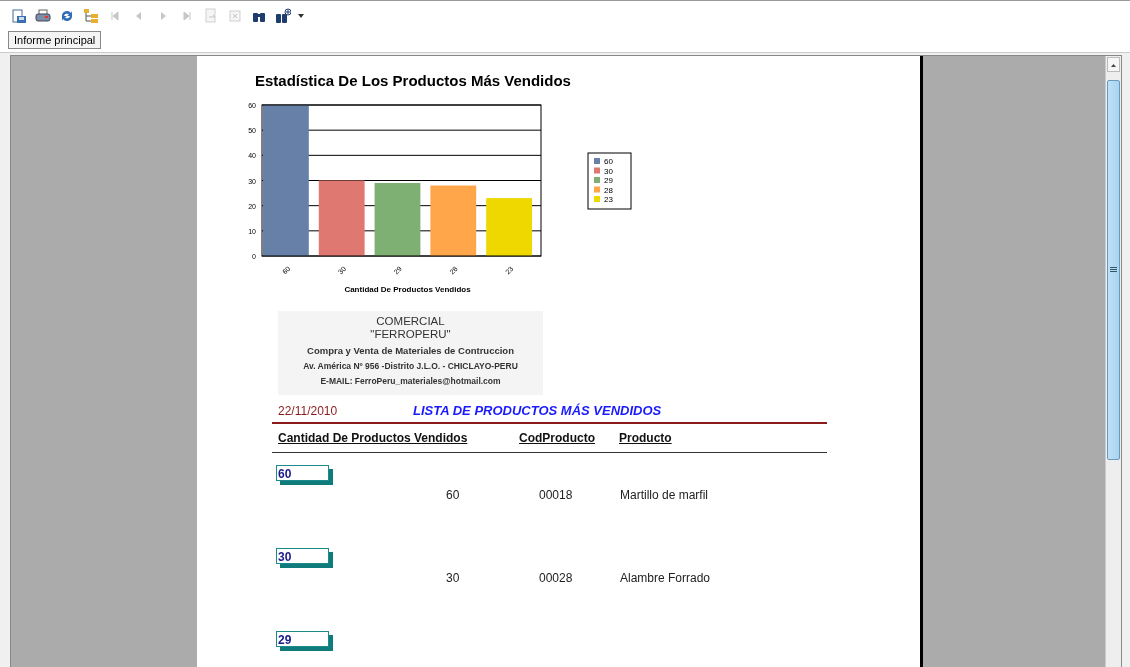 The height and width of the screenshot is (667, 1130). Describe the element at coordinates (410, 366) in the screenshot. I see `company-address: Av. América Nº 956 -Distrito J.L.O. - CHICLAYO-PERU` at that location.